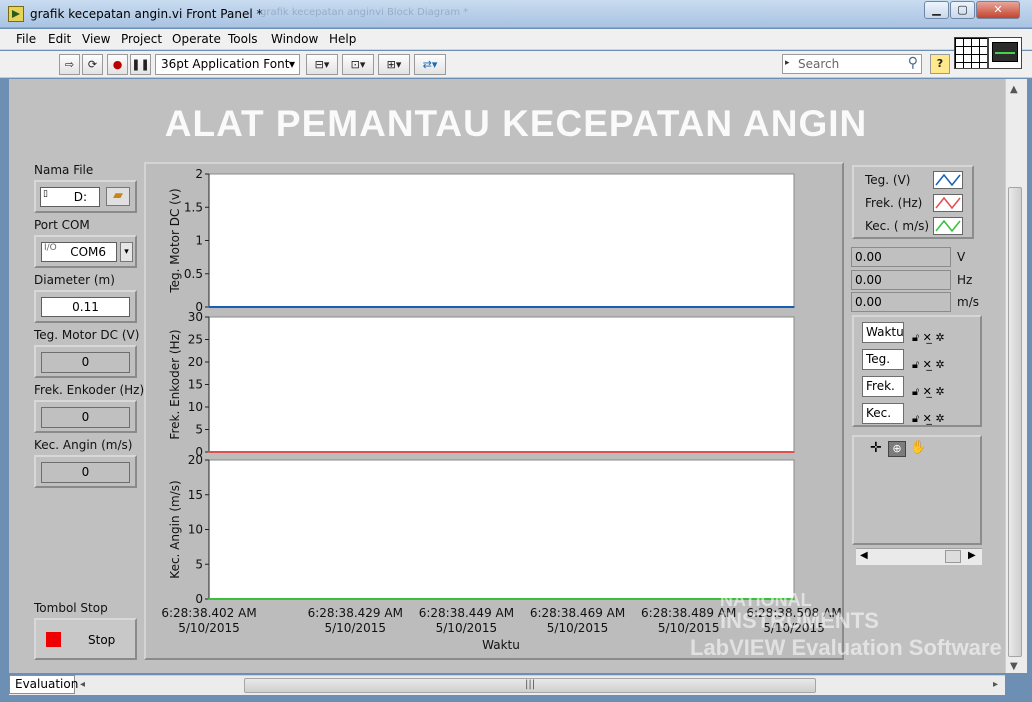  I want to click on tombol-stop-label: Tombol Stop, so click(71, 608).